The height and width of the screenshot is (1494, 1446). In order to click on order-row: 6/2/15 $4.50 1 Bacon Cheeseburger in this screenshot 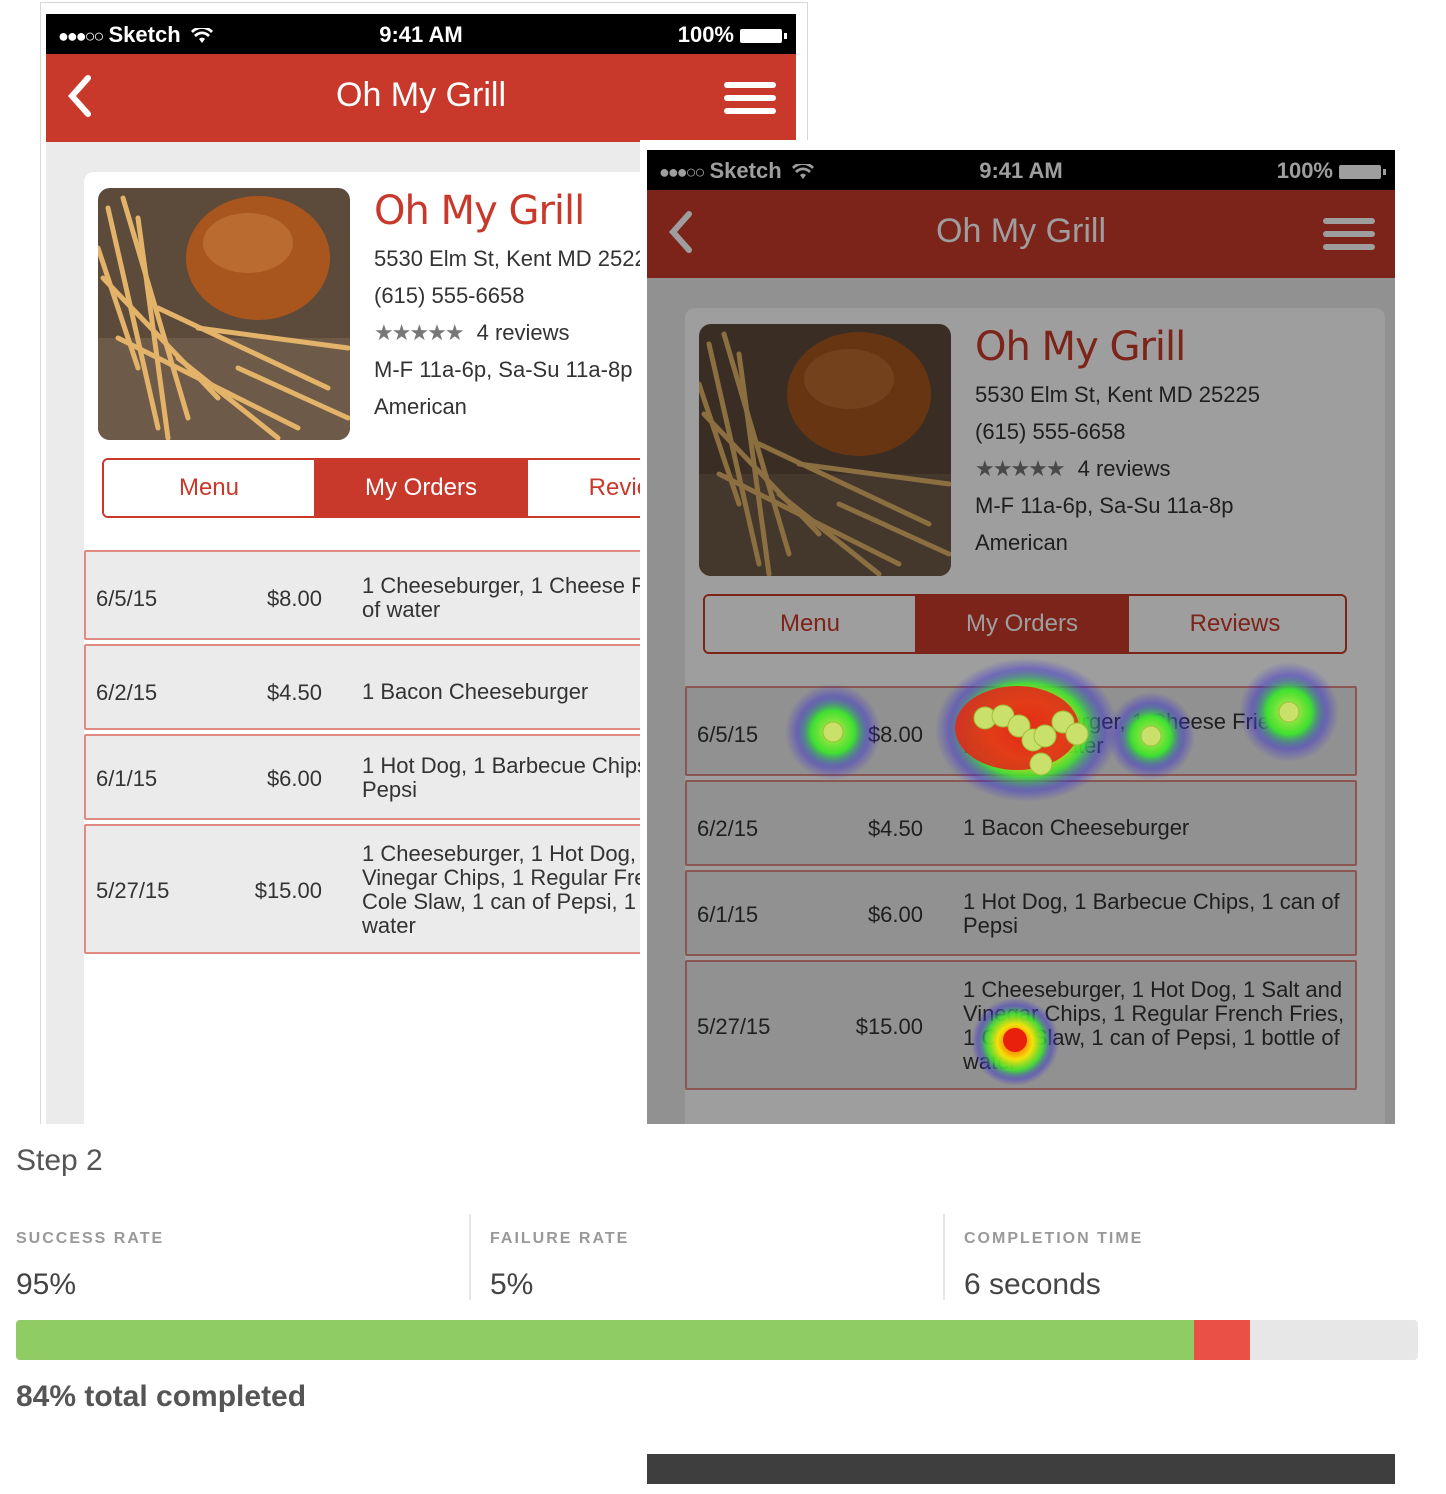, I will do `click(1021, 823)`.